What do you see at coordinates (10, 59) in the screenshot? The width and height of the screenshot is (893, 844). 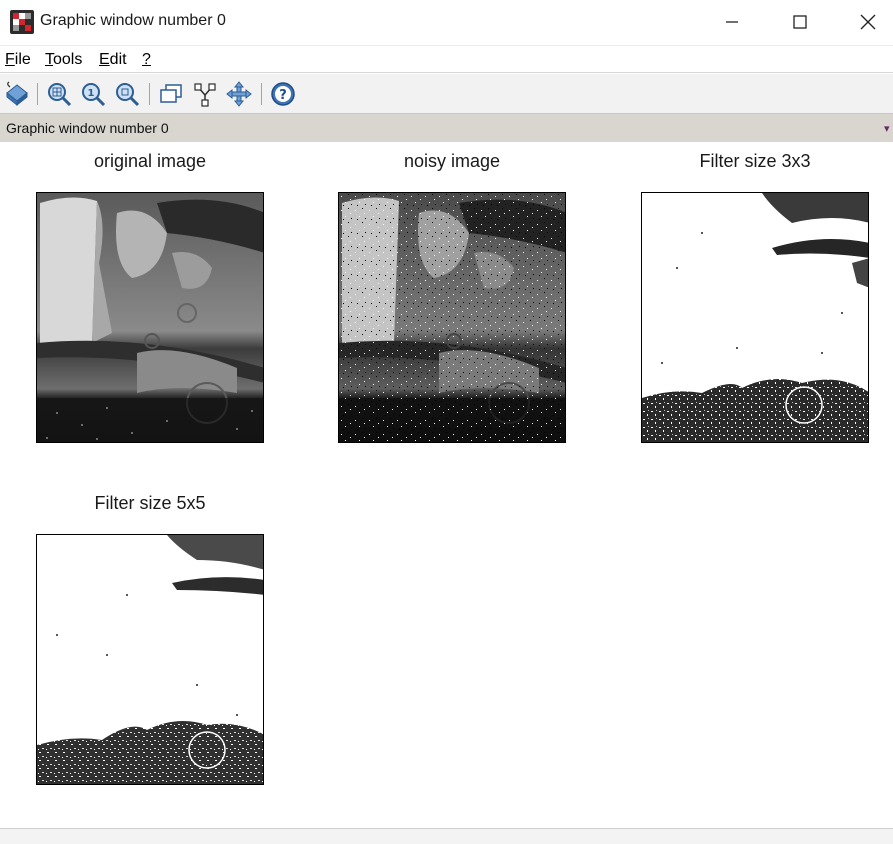 I see `menu-file-mnemonic: F` at bounding box center [10, 59].